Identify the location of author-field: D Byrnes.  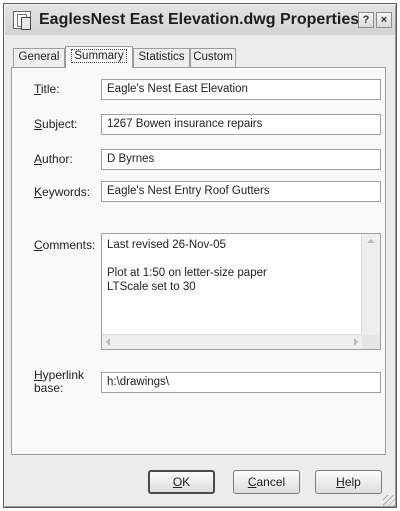
(241, 159).